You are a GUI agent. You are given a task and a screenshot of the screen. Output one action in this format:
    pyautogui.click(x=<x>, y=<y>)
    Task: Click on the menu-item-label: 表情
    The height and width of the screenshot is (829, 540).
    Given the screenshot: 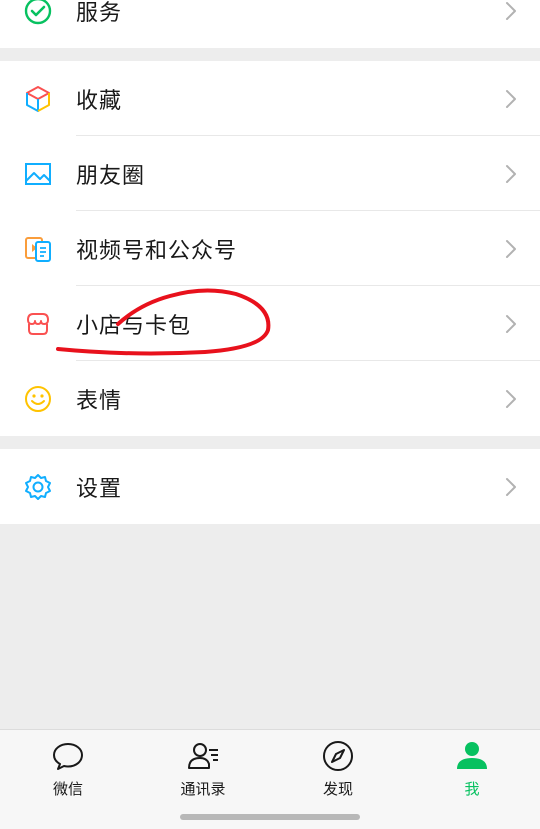 What is the action you would take?
    pyautogui.click(x=99, y=401)
    